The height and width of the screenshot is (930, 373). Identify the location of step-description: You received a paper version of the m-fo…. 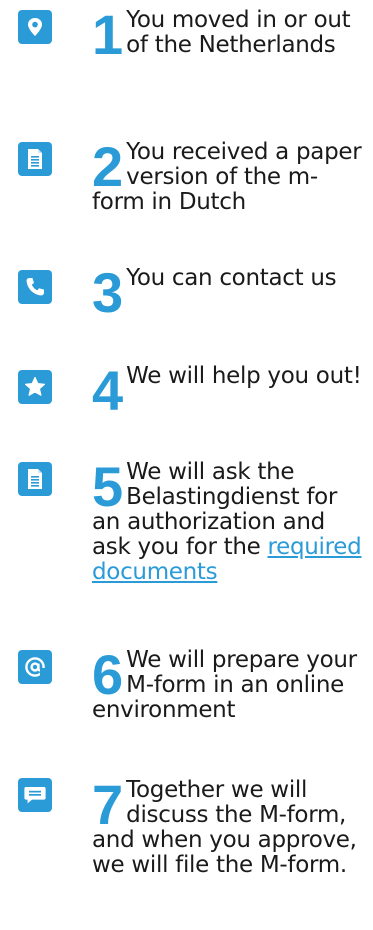
(227, 177).